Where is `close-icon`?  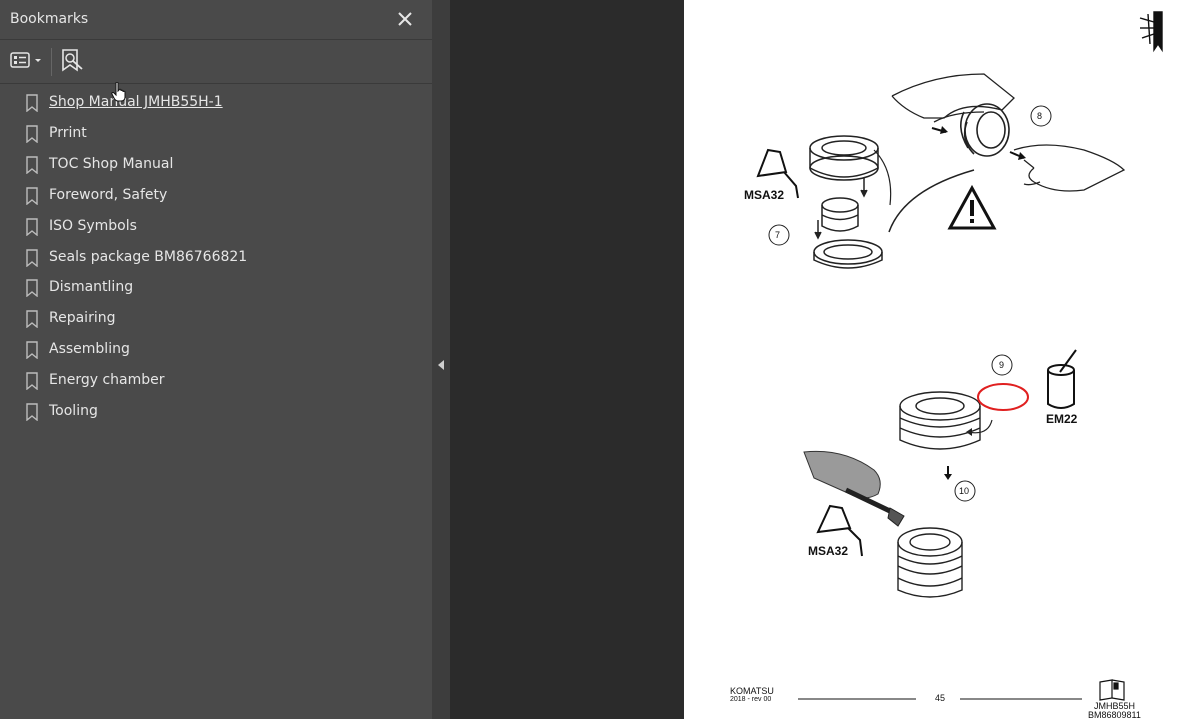 close-icon is located at coordinates (405, 19).